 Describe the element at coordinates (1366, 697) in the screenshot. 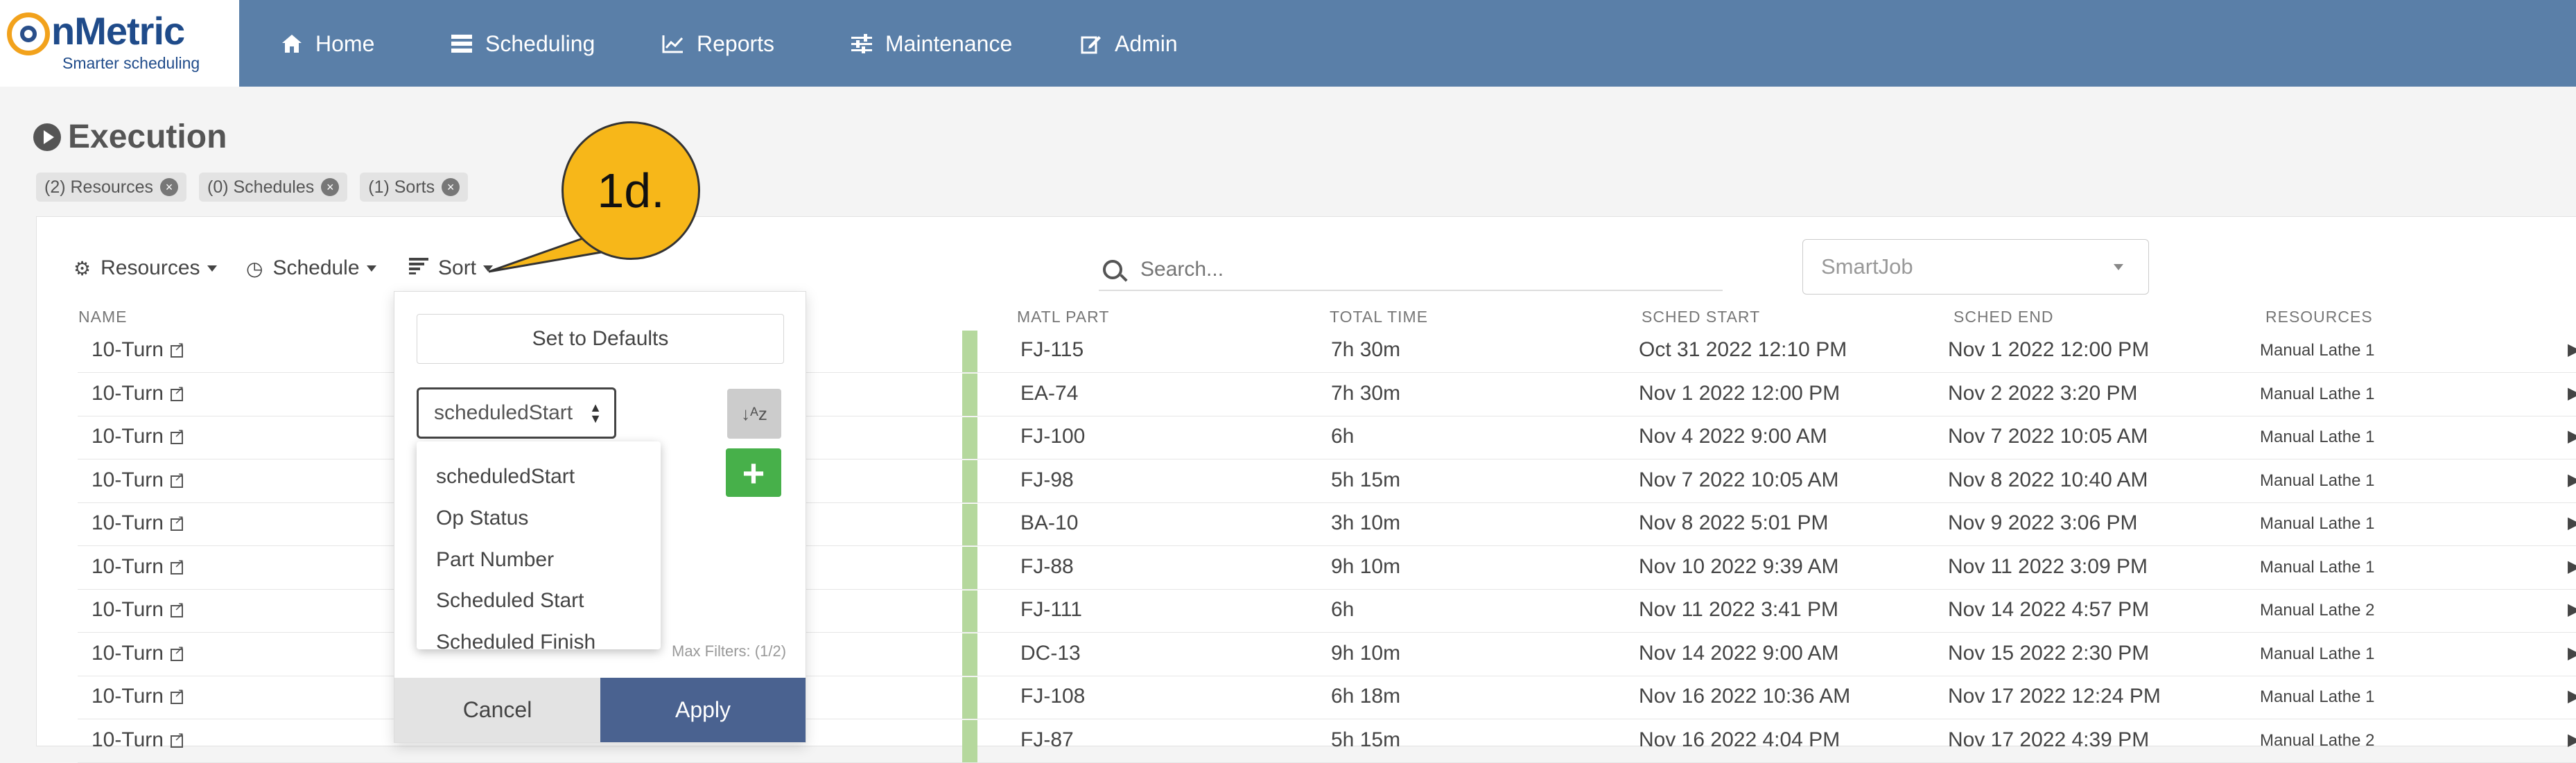

I see `row-total-cell: 6h 18m` at that location.